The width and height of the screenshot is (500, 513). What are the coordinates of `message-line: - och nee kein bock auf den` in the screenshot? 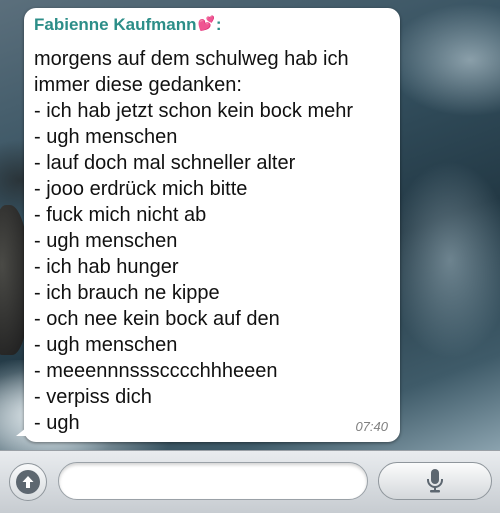 It's located at (157, 319).